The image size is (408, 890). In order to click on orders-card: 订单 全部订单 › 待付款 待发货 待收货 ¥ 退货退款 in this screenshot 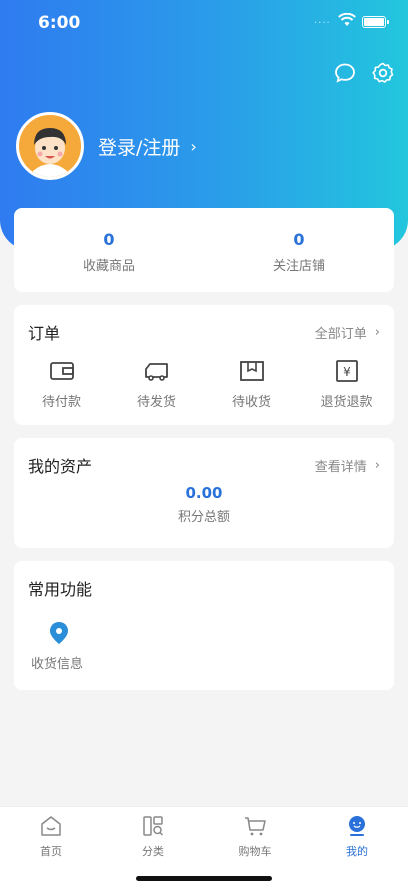, I will do `click(204, 365)`.